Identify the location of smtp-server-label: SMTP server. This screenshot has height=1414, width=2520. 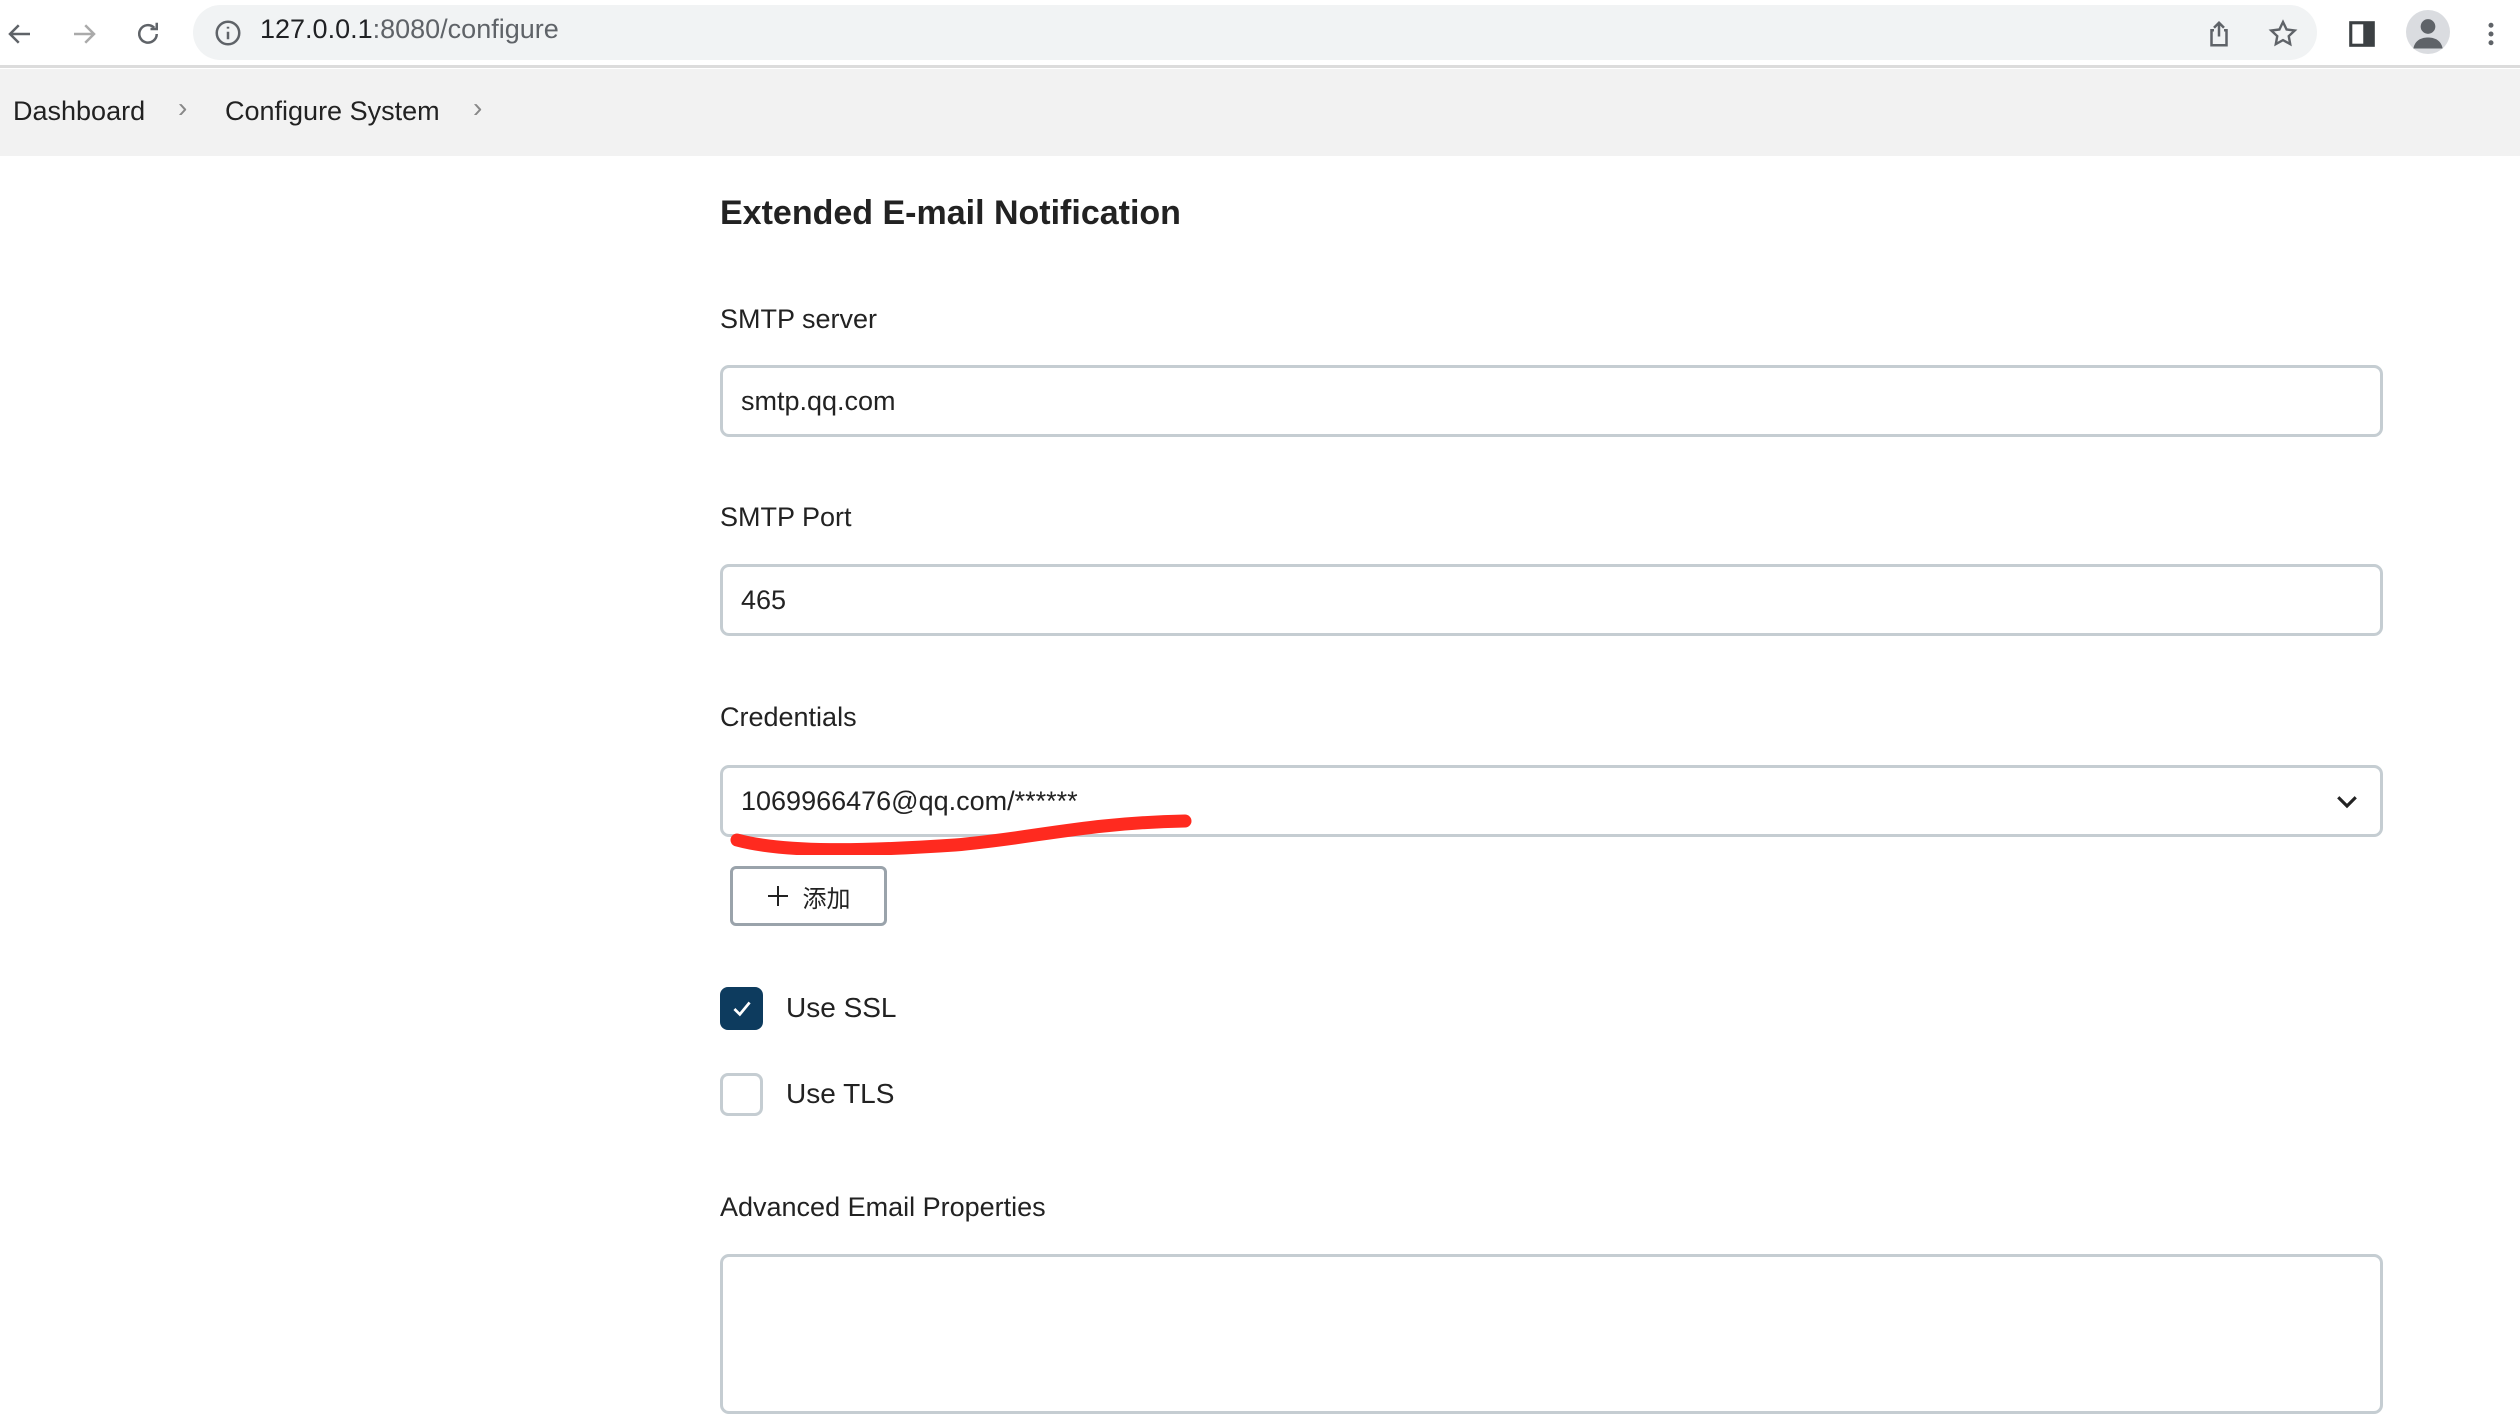
(799, 319).